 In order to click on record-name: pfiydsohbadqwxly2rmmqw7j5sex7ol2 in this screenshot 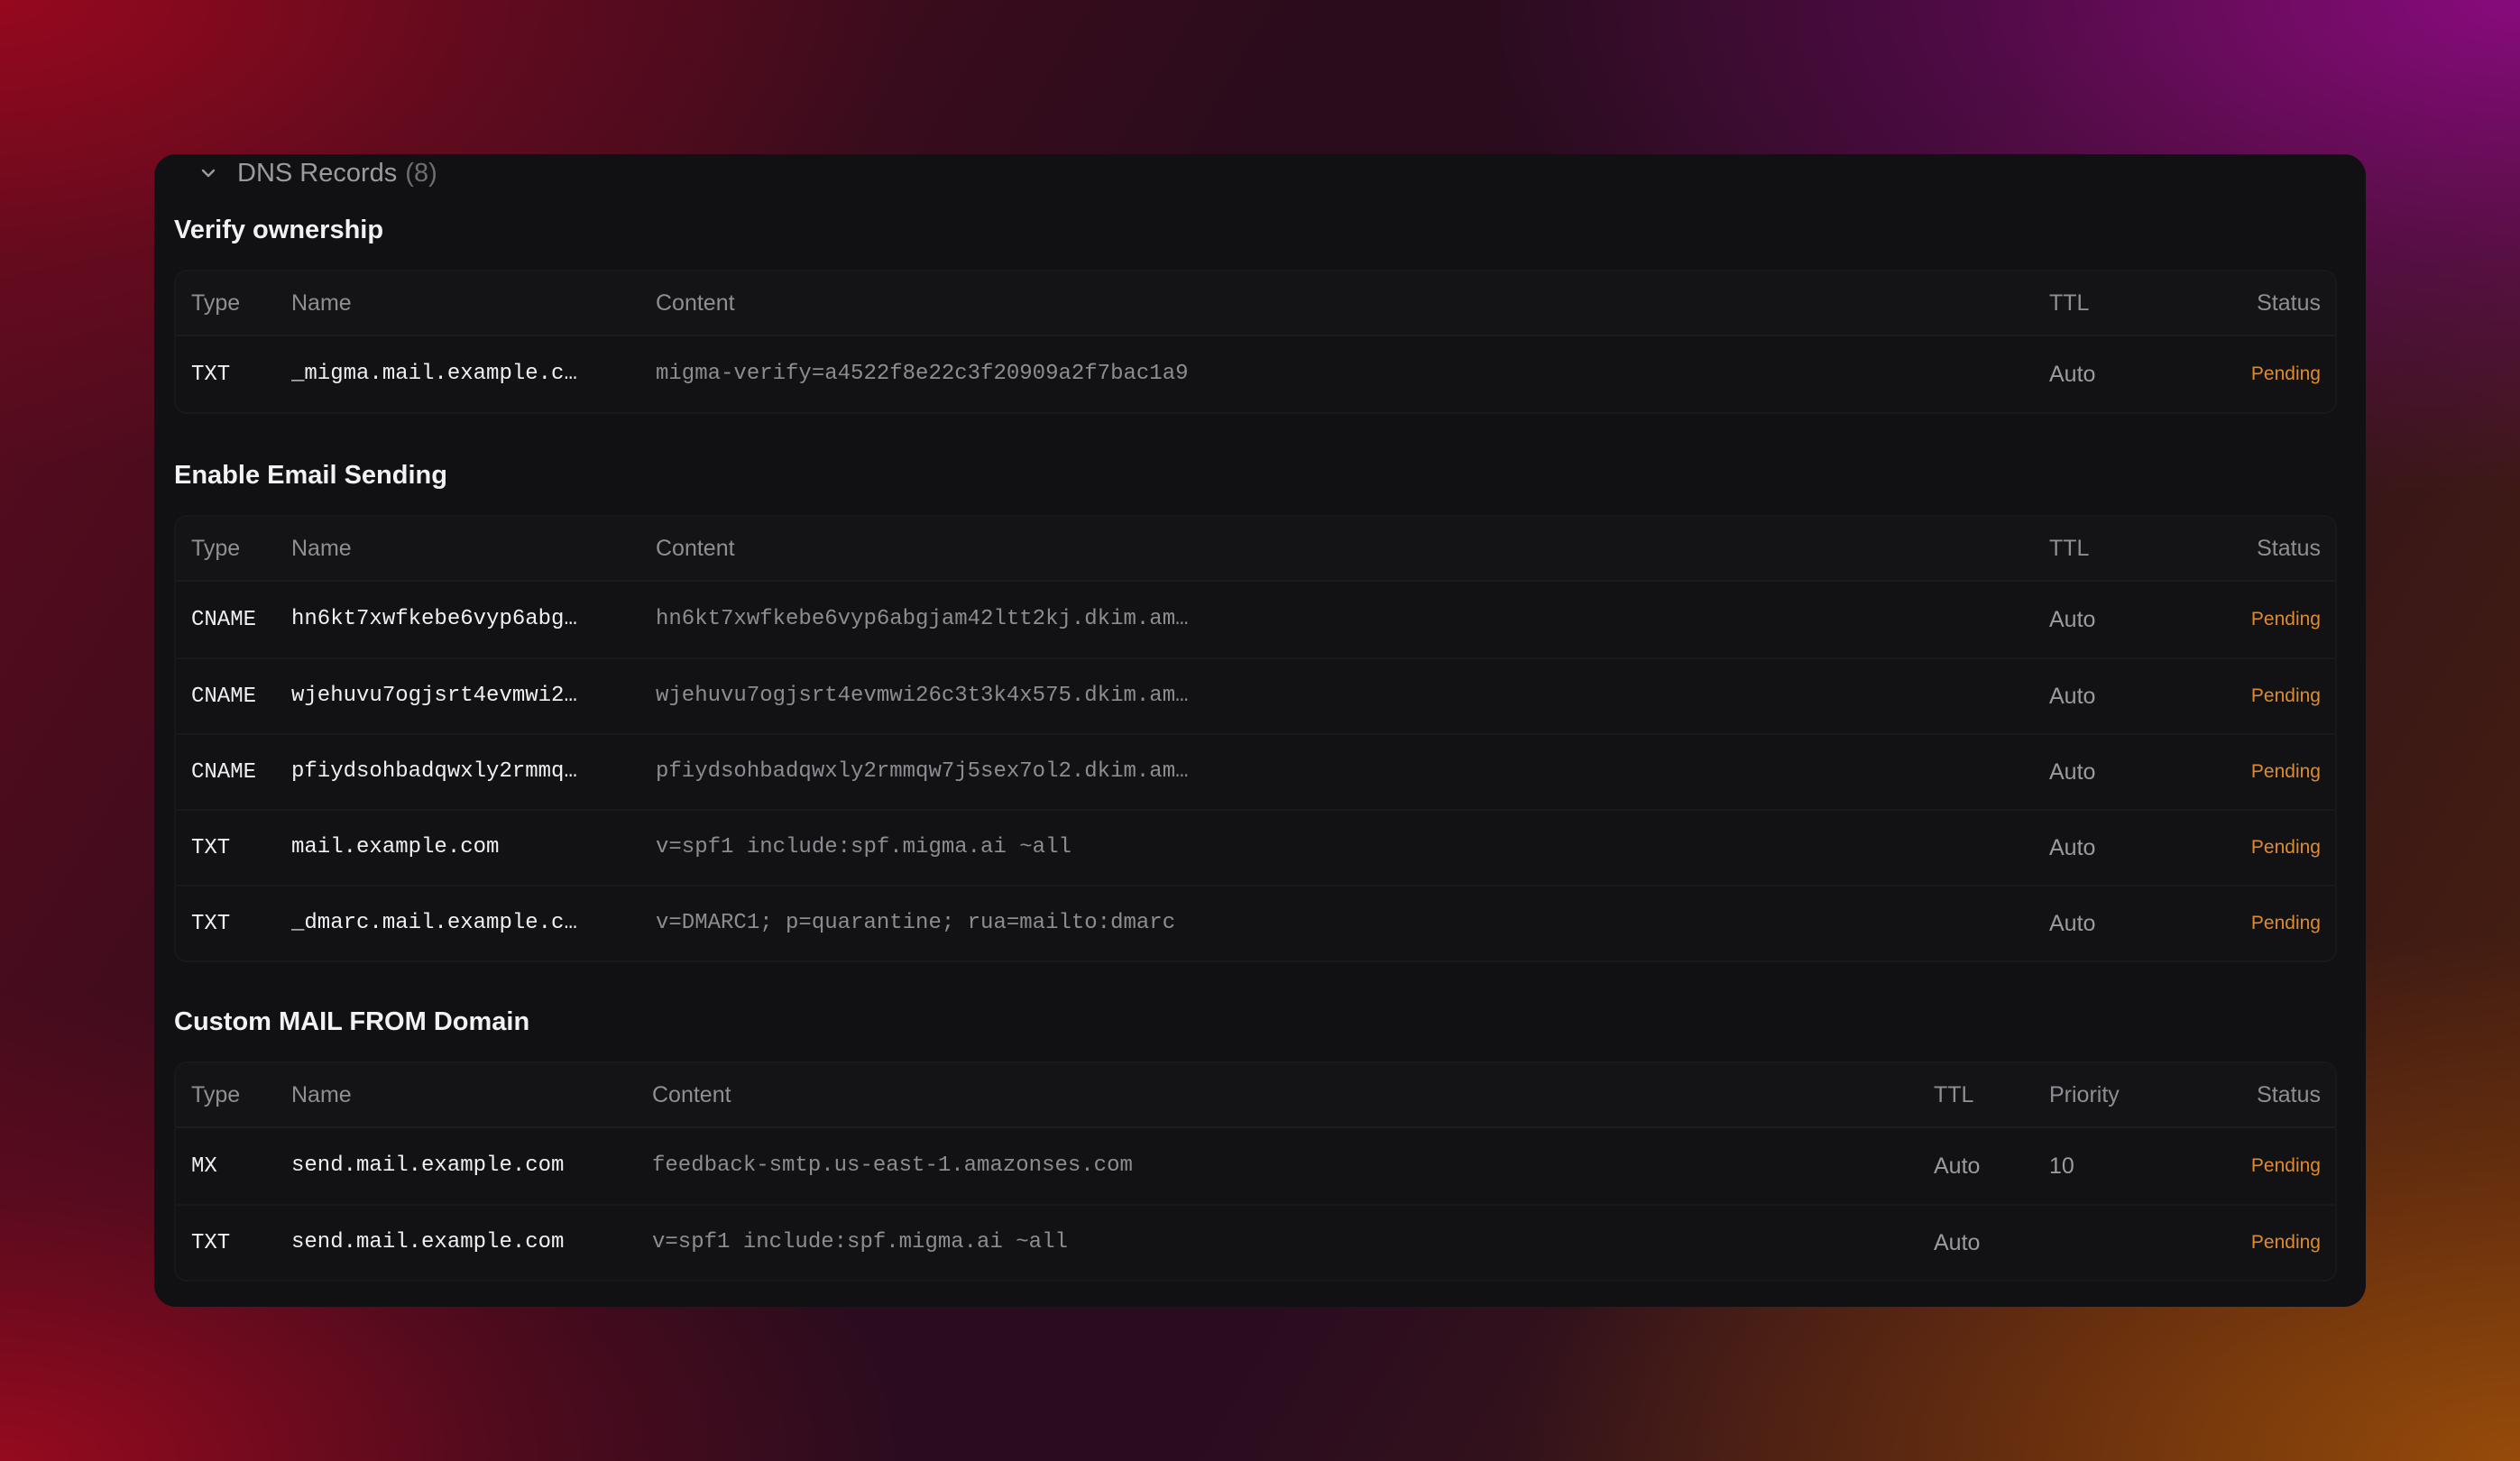, I will do `click(473, 772)`.